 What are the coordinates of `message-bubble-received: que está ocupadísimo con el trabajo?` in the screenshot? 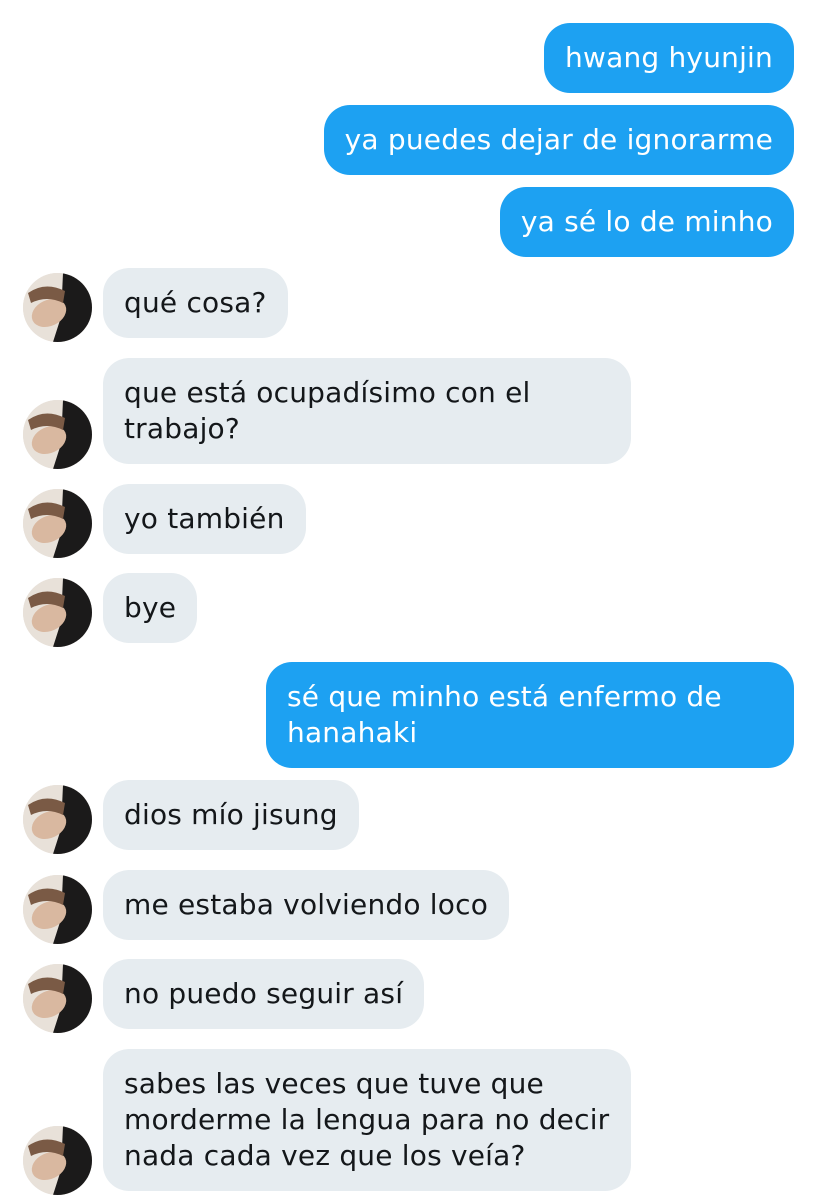 It's located at (367, 411).